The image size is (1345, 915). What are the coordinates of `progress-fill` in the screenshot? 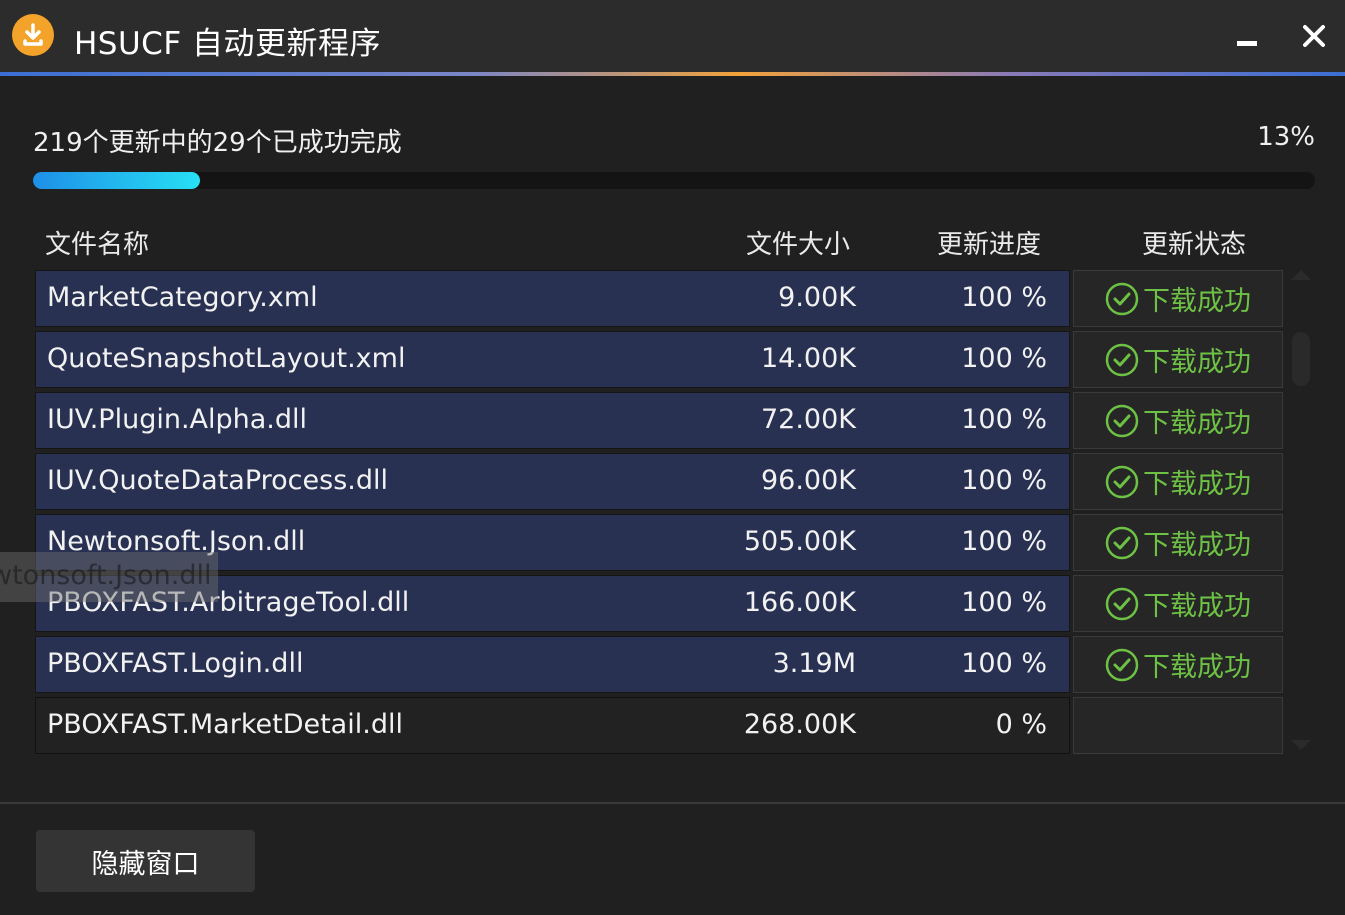 It's located at (116, 180).